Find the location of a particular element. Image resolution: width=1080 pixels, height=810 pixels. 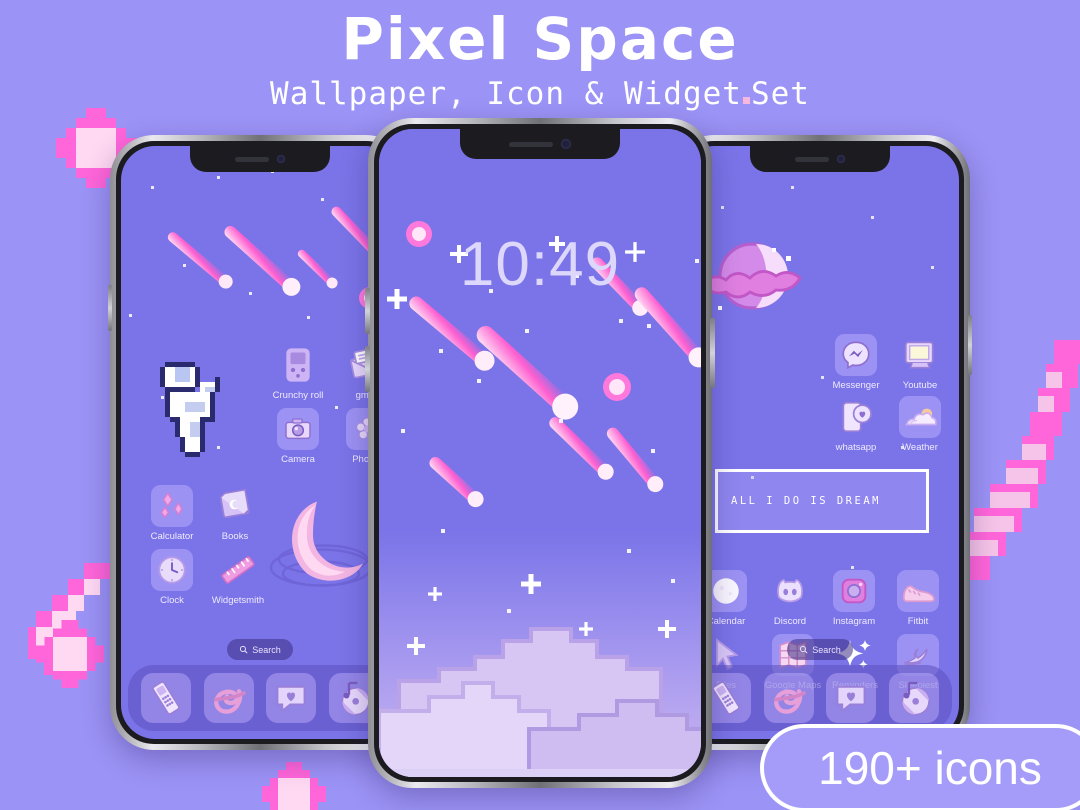

retro-monitor-icon is located at coordinates (920, 355).